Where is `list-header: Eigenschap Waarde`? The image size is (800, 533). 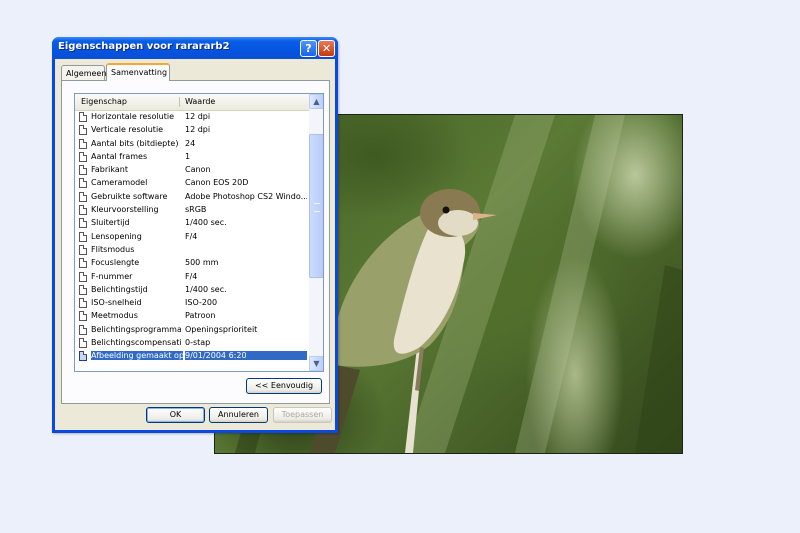 list-header: Eigenschap Waarde is located at coordinates (192, 102).